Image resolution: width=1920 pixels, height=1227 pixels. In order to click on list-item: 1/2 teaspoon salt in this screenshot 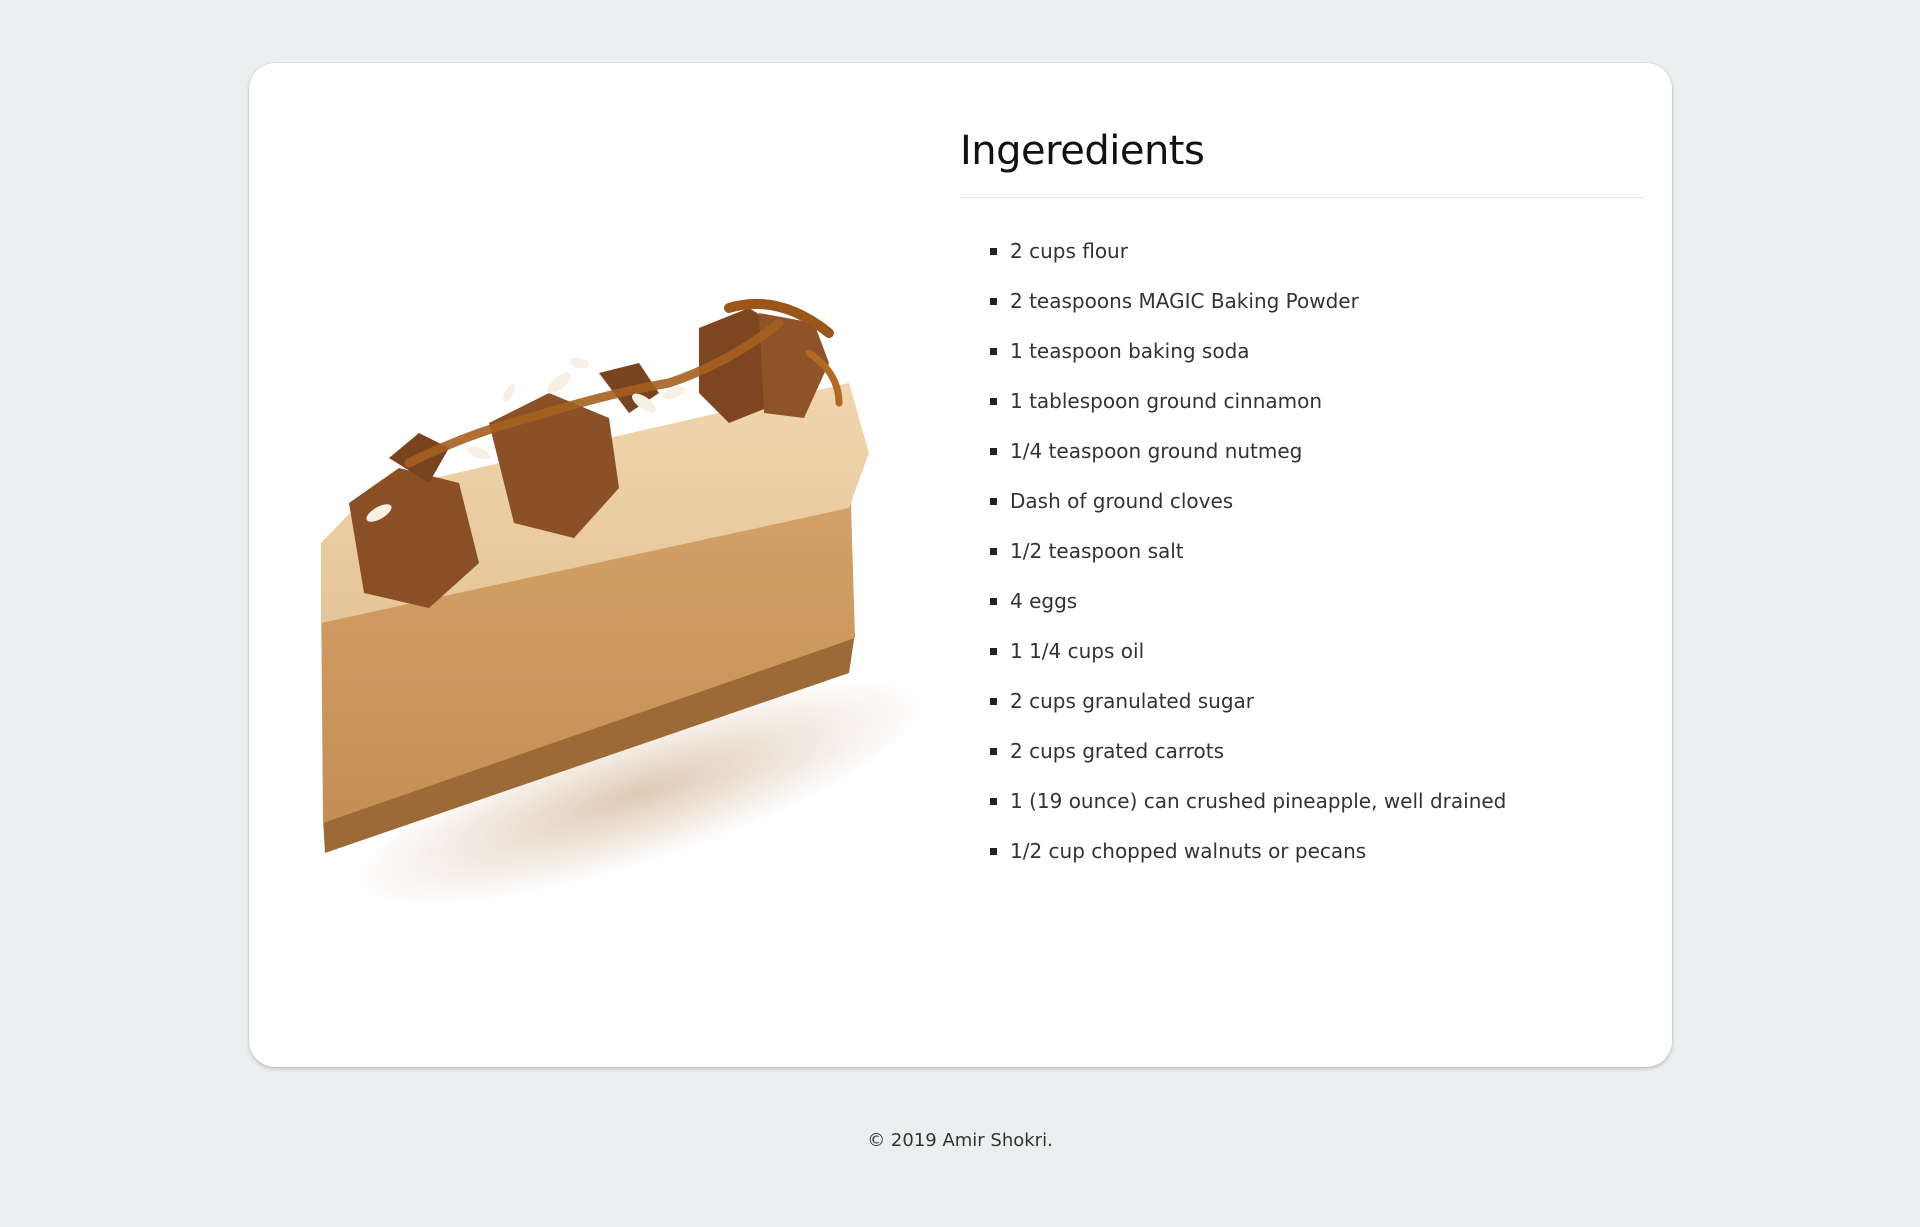, I will do `click(1317, 551)`.